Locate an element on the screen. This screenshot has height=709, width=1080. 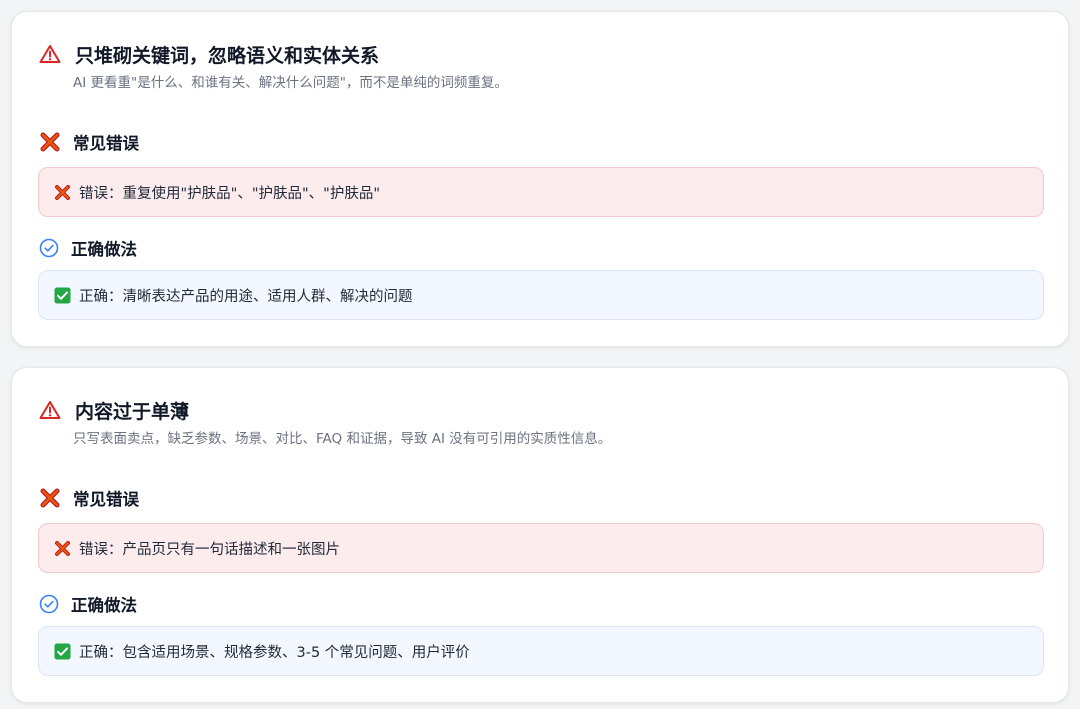
wrong-example-box: 错误：重复使用"护肤品"、"护肤品"、"护肤品" is located at coordinates (541, 192).